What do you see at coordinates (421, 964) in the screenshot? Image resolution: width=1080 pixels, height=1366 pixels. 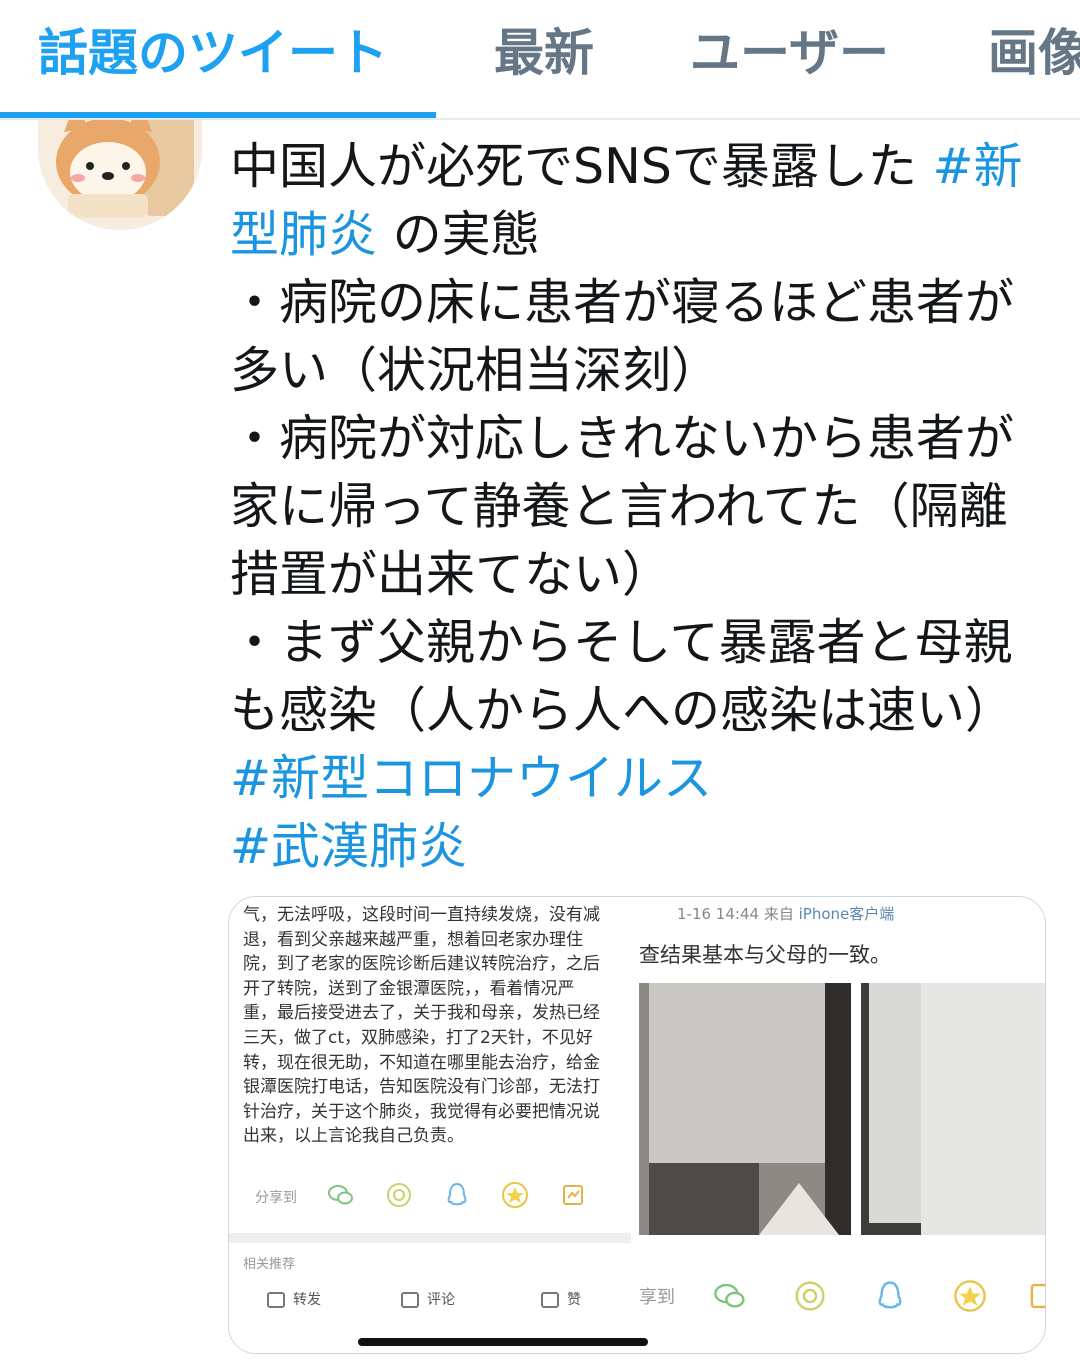 I see `weibo-text-line: 院，到了老家的医院诊断后建议转院治疗，之后` at bounding box center [421, 964].